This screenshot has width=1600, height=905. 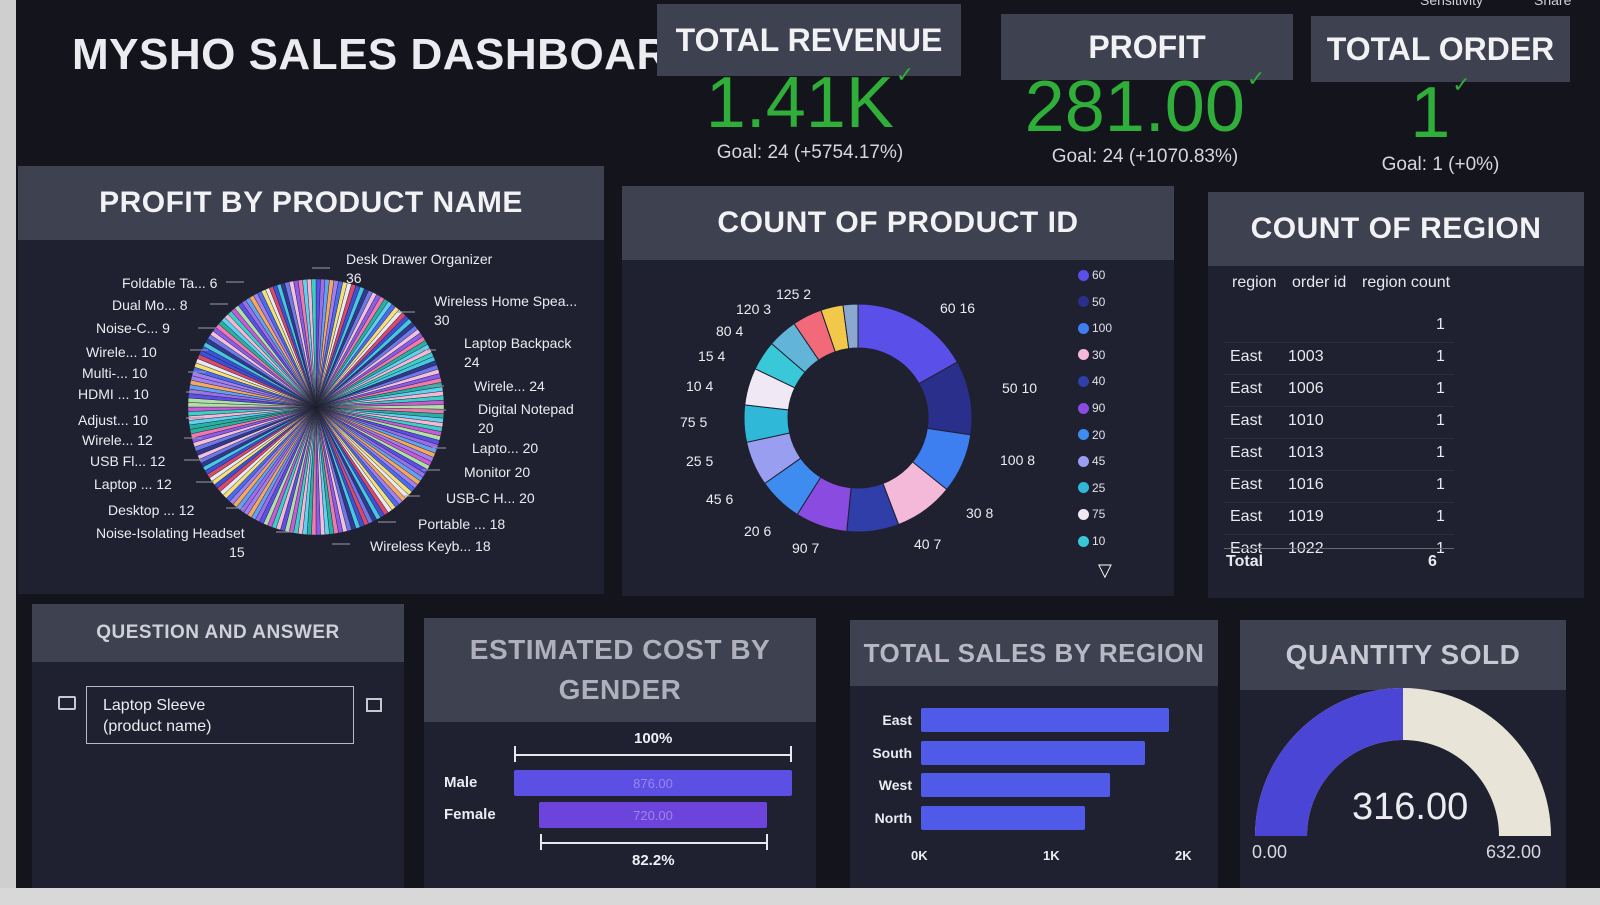 What do you see at coordinates (128, 461) in the screenshot?
I see `pie-data-label: USB Fl... 12` at bounding box center [128, 461].